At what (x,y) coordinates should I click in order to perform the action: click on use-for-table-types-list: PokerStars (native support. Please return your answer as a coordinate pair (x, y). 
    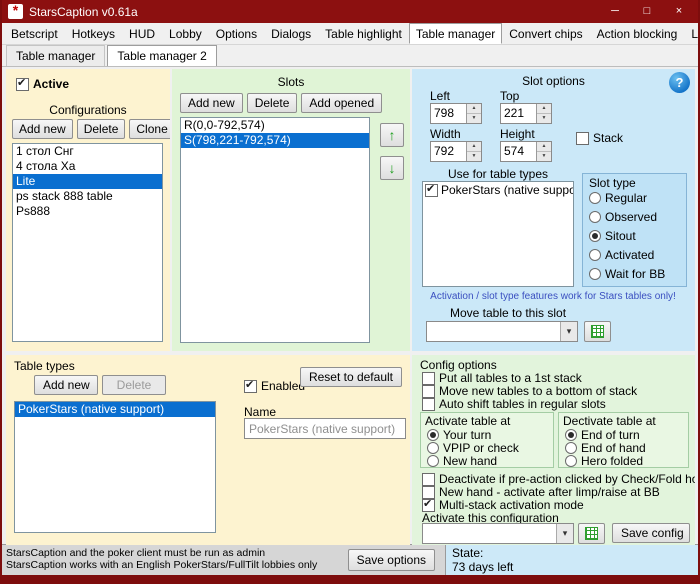
    Looking at the image, I should click on (498, 234).